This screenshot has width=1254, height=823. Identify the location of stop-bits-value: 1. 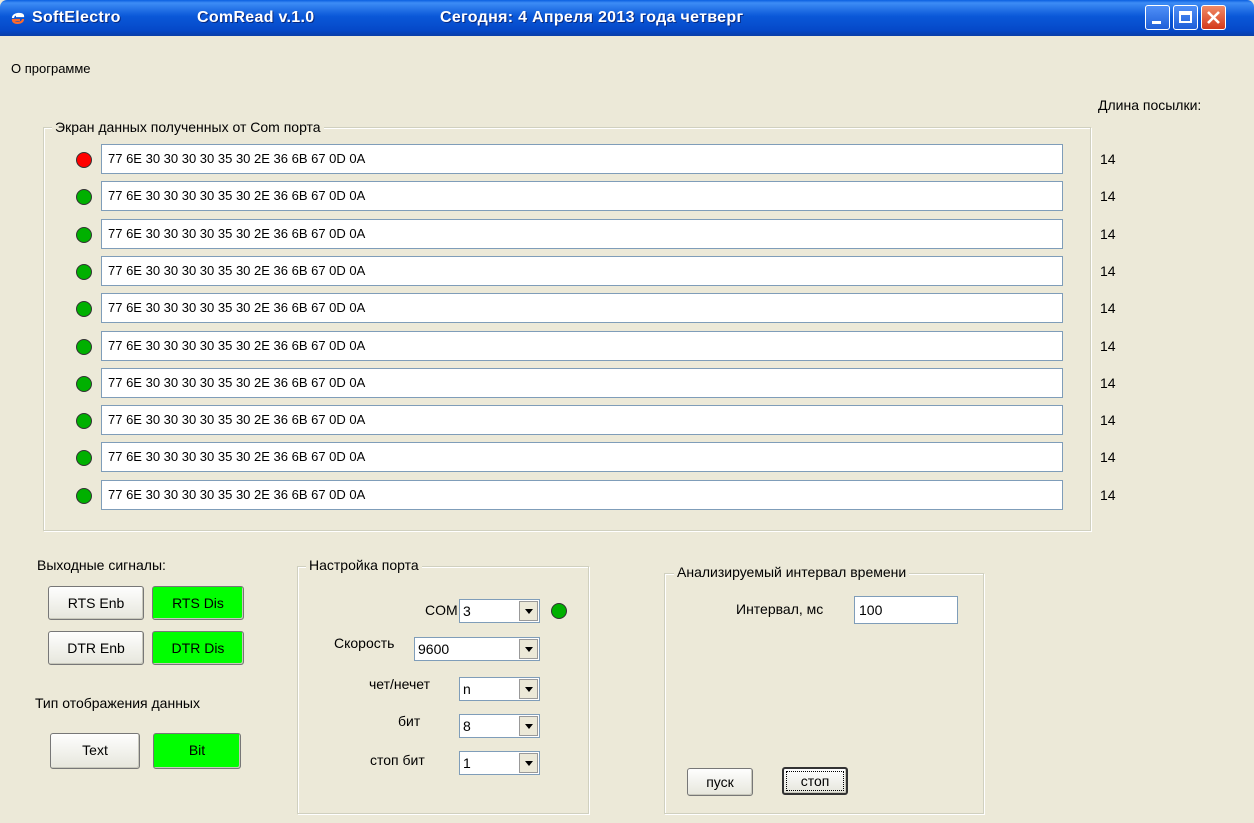
(467, 763).